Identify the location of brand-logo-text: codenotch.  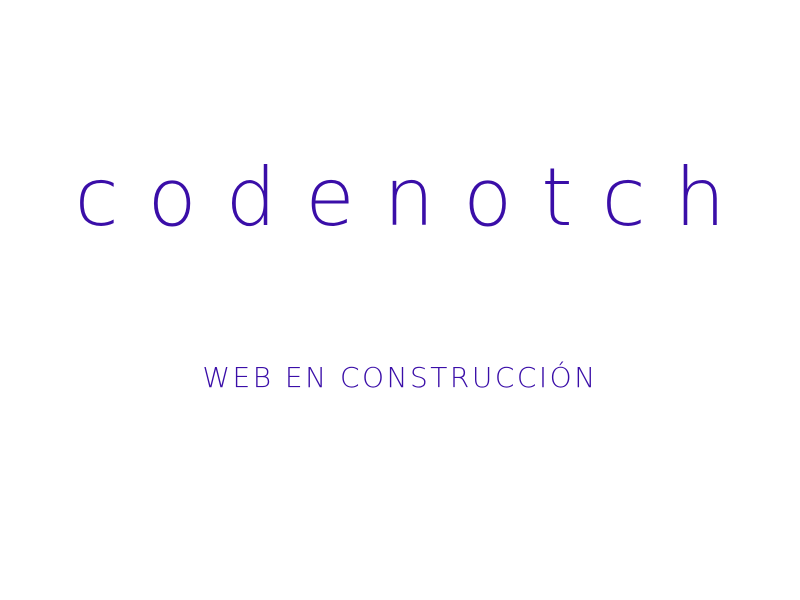
(414, 197).